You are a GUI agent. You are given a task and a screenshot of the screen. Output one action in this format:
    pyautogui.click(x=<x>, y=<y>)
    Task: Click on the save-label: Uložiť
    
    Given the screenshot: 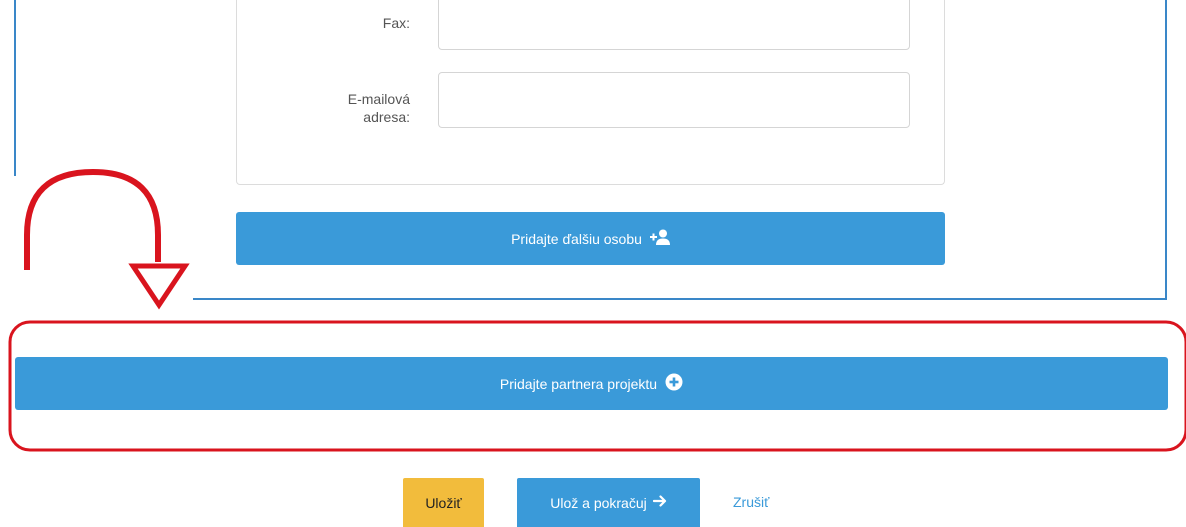 What is the action you would take?
    pyautogui.click(x=443, y=502)
    